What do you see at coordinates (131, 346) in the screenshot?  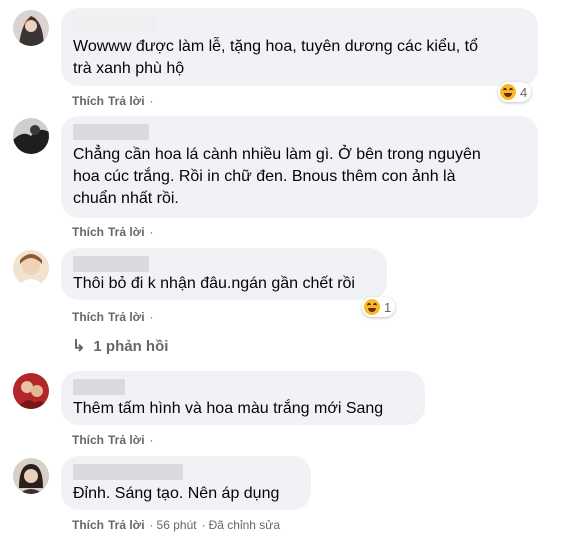 I see `replies-count-label: 1 phản hồi` at bounding box center [131, 346].